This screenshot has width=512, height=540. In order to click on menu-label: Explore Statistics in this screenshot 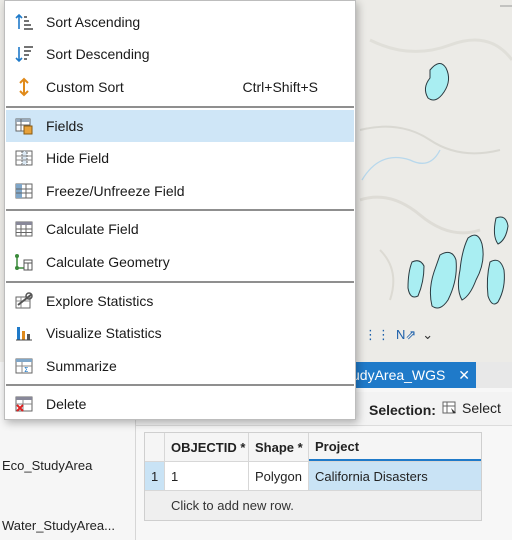, I will do `click(100, 301)`.